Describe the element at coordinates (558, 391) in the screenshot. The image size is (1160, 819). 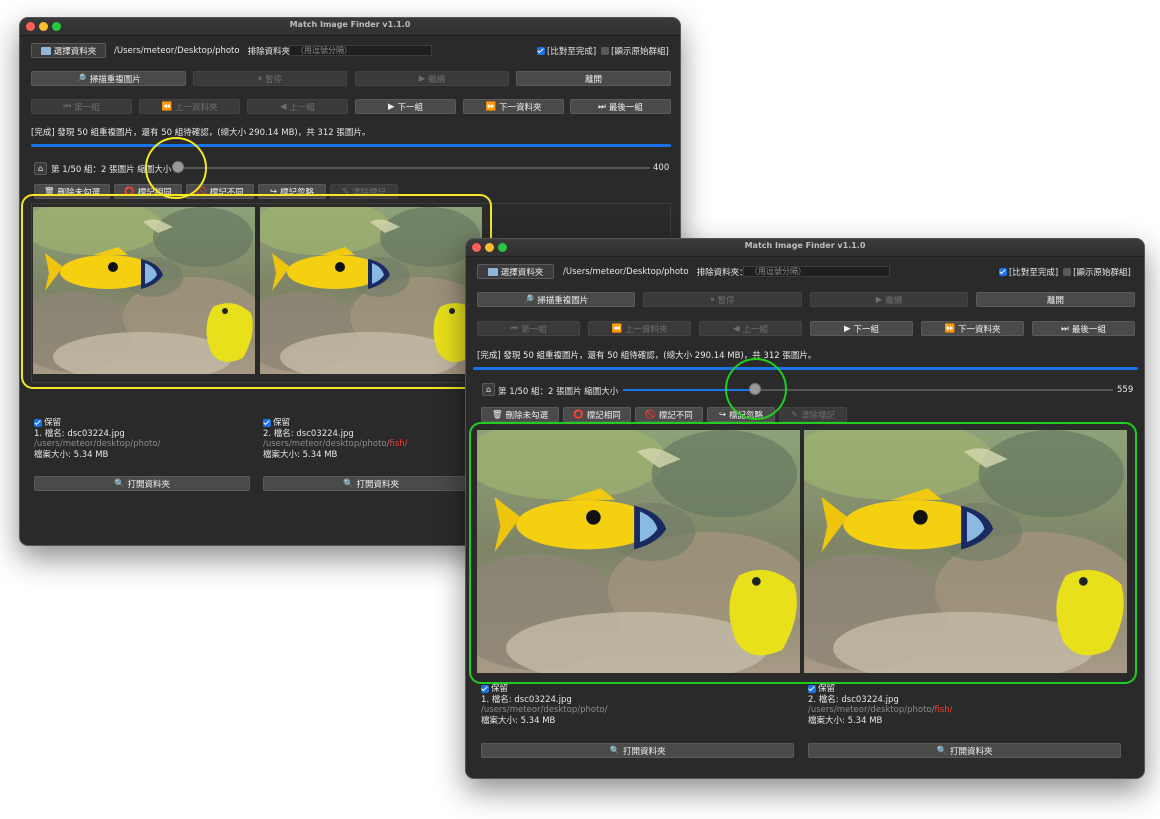
I see `group-label: 第 1/50 組：2 張圖片 縮圖大小` at that location.